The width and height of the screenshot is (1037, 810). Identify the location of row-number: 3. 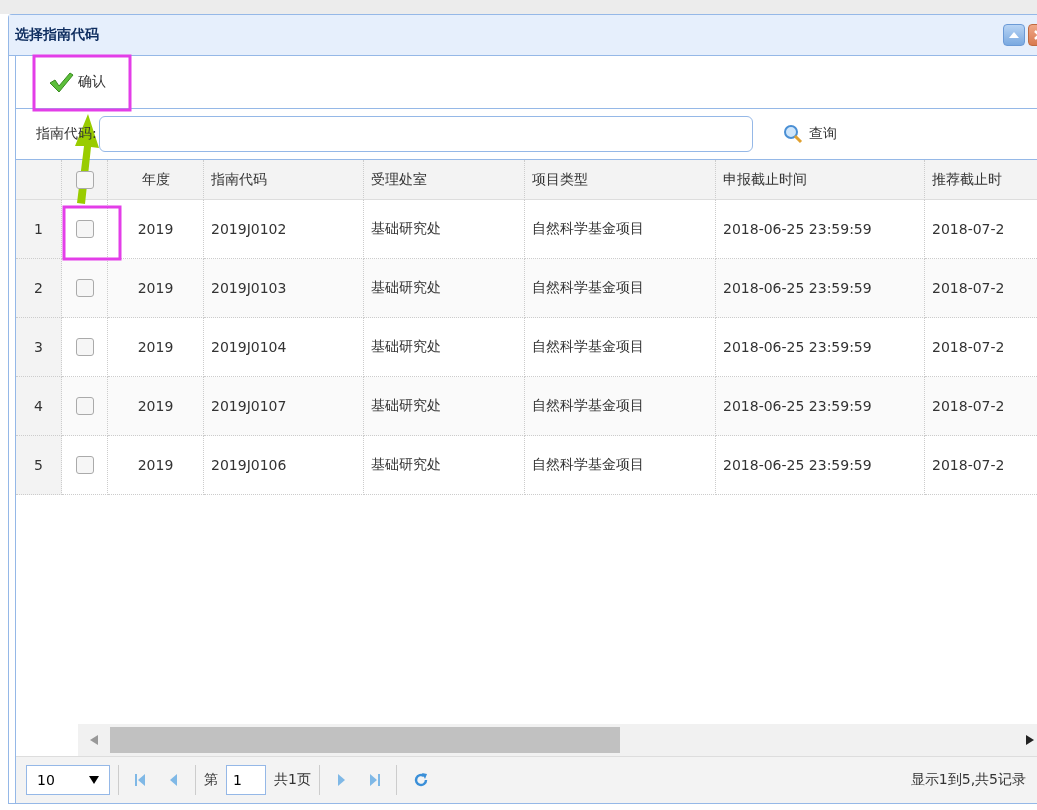
(39, 347).